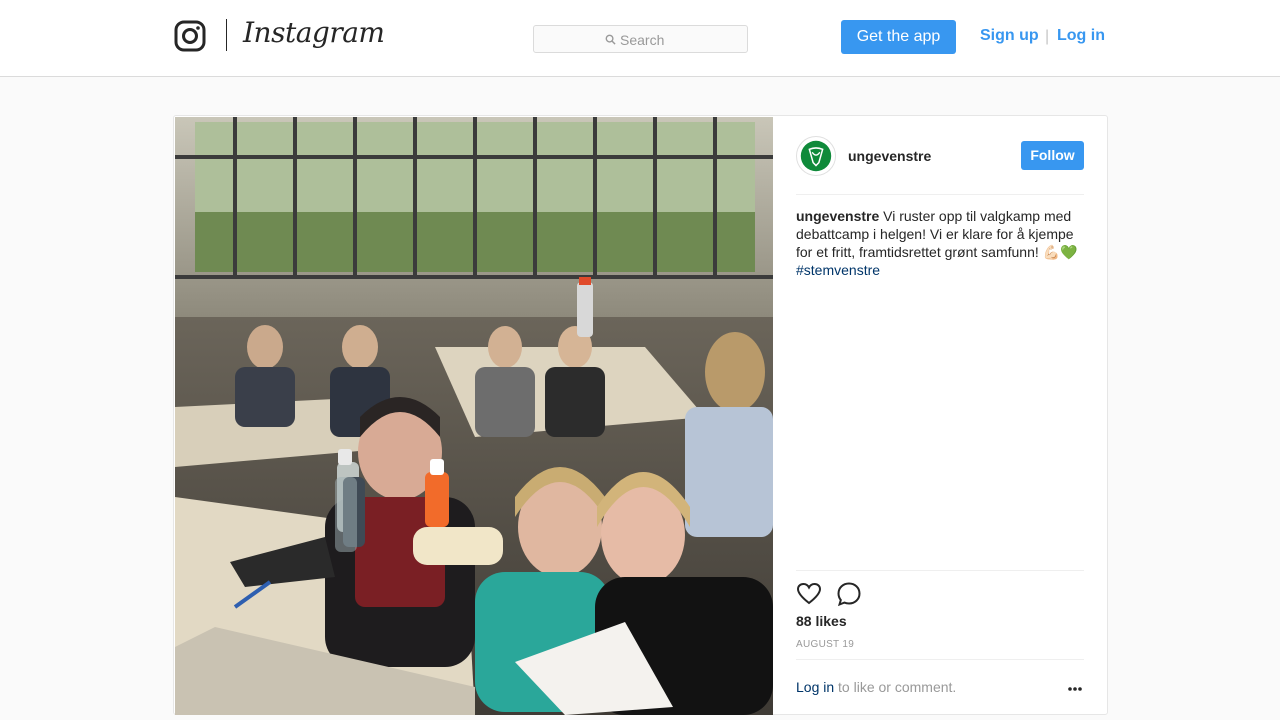 The width and height of the screenshot is (1280, 720). I want to click on caption-hashtag: #stemvenstre, so click(838, 270).